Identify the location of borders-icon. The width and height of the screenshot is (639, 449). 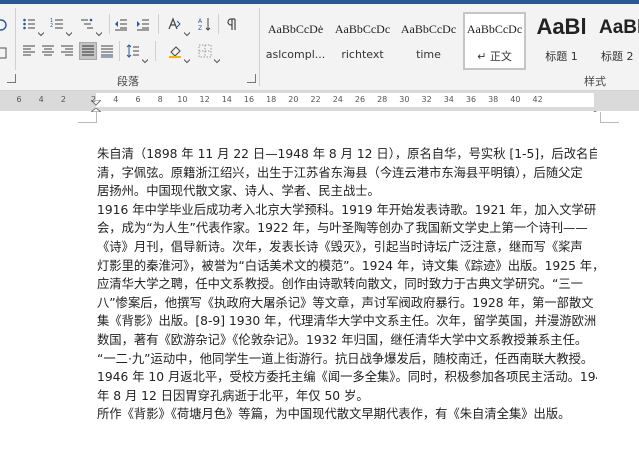
(205, 51).